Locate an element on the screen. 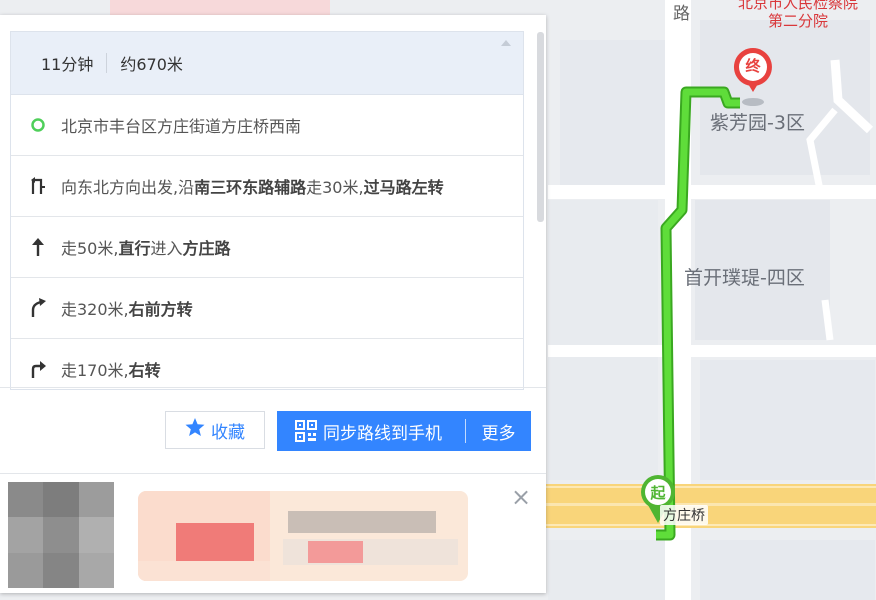 The width and height of the screenshot is (876, 600). favorite-button: 收藏 is located at coordinates (215, 430).